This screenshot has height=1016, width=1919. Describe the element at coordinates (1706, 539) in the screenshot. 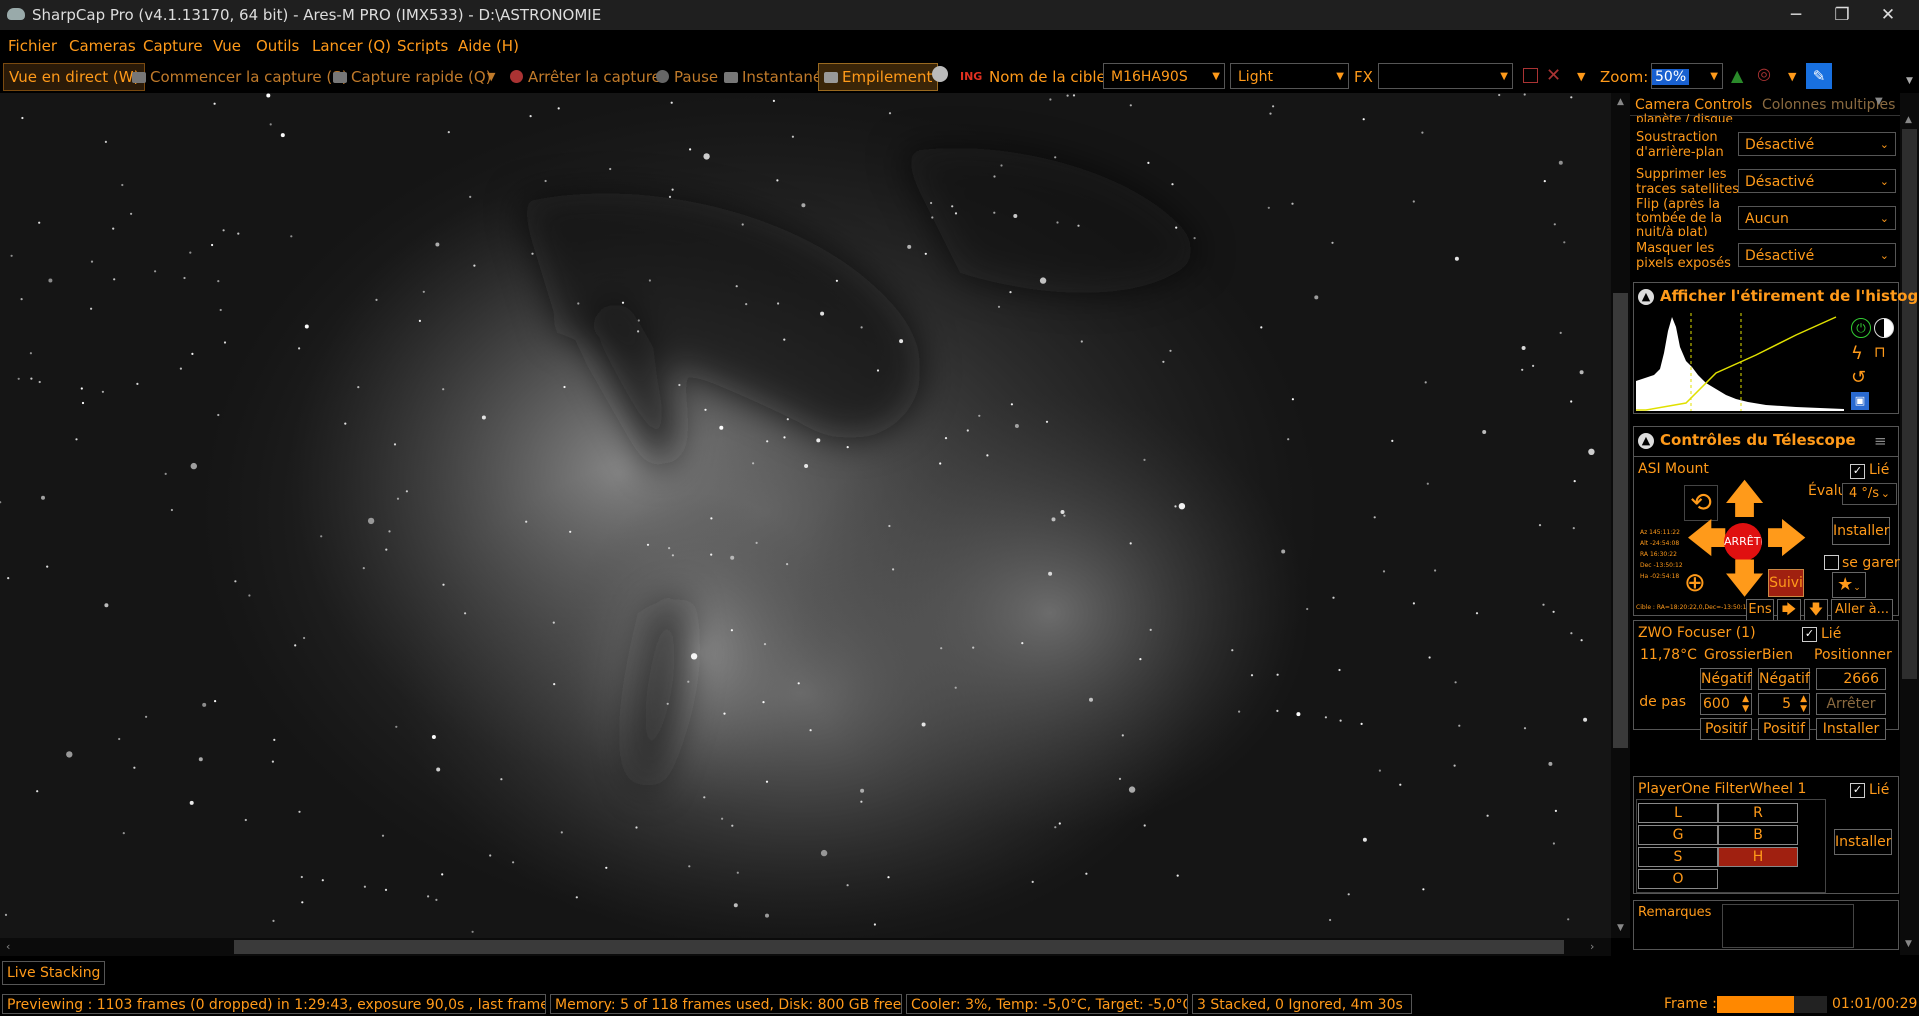

I see `arrow-left-icon: 🡄` at that location.